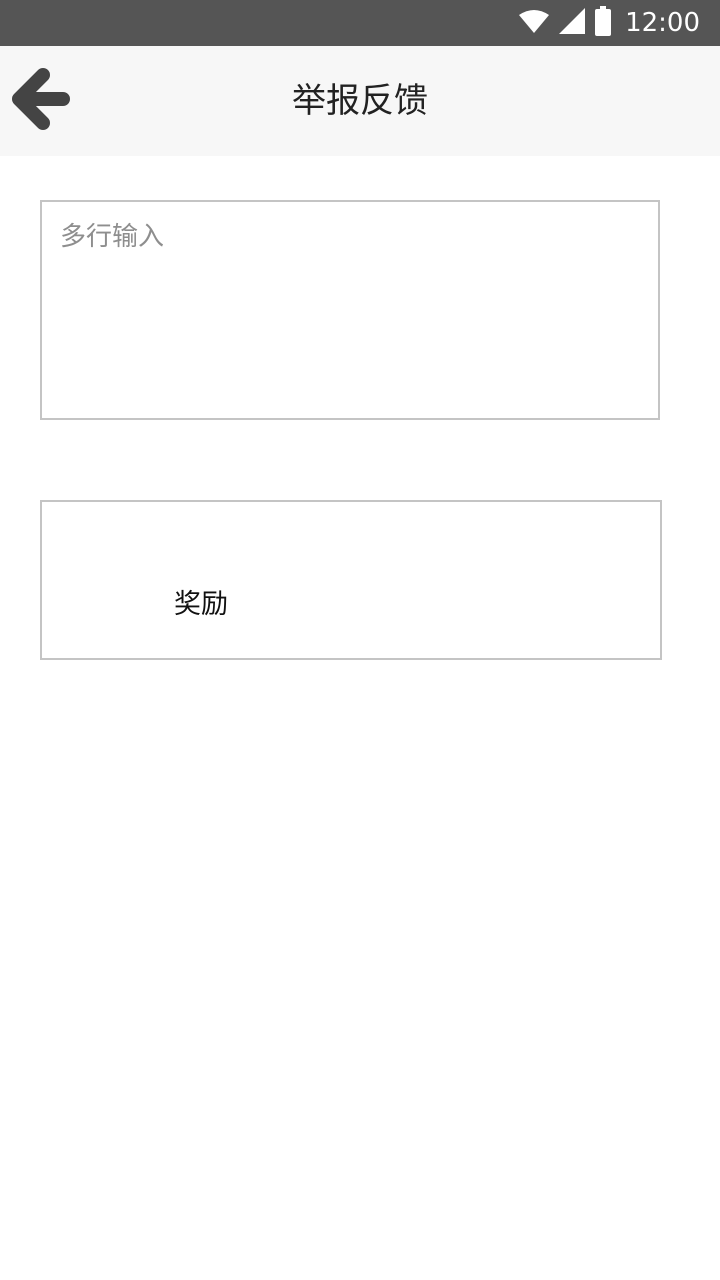 This screenshot has height=1280, width=720. Describe the element at coordinates (201, 604) in the screenshot. I see `reward-label: 奖励` at that location.